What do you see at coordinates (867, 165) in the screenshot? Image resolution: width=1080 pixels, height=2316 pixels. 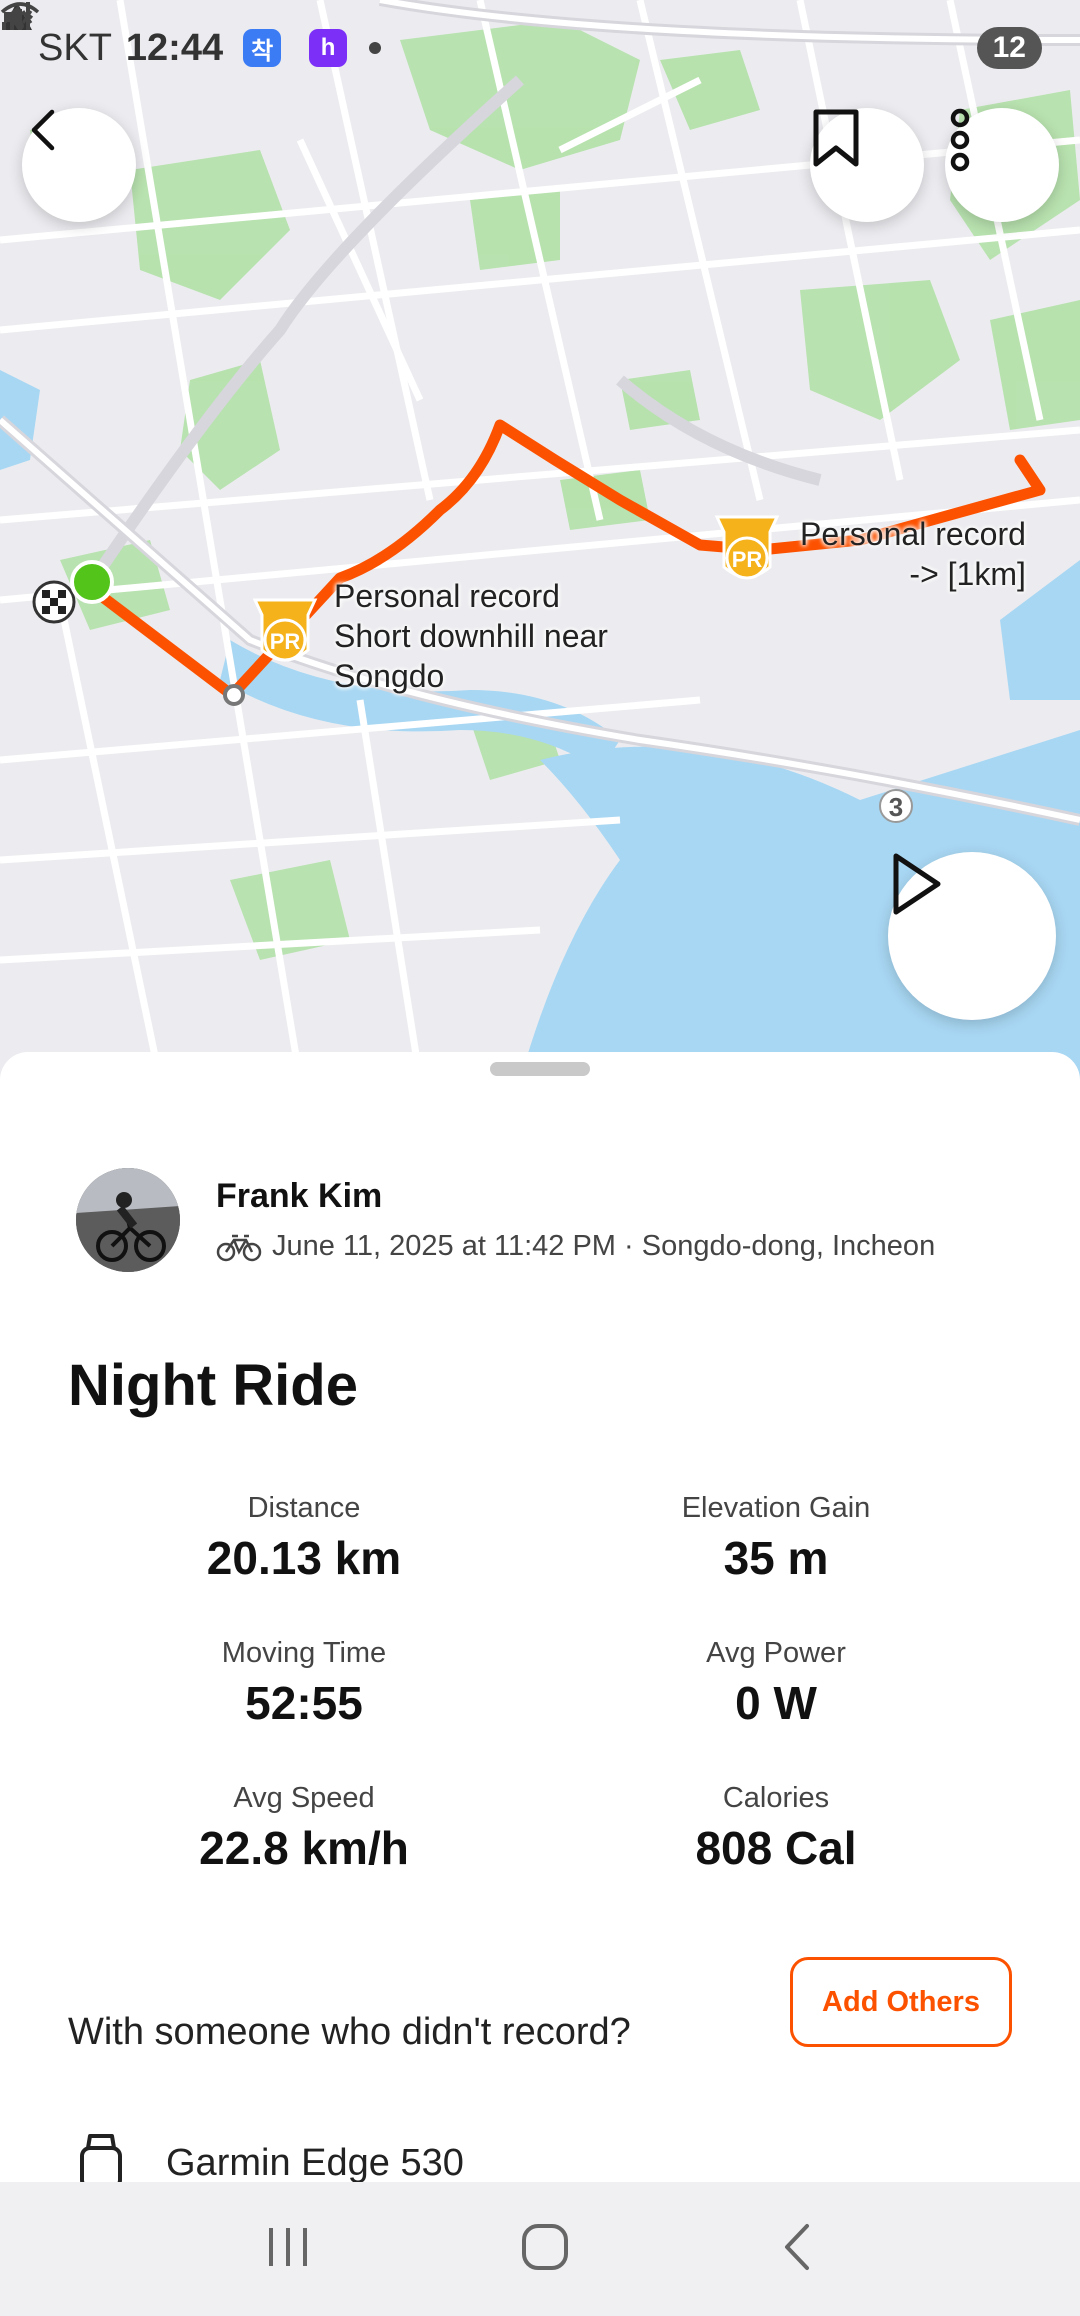 I see `bookmark-button` at bounding box center [867, 165].